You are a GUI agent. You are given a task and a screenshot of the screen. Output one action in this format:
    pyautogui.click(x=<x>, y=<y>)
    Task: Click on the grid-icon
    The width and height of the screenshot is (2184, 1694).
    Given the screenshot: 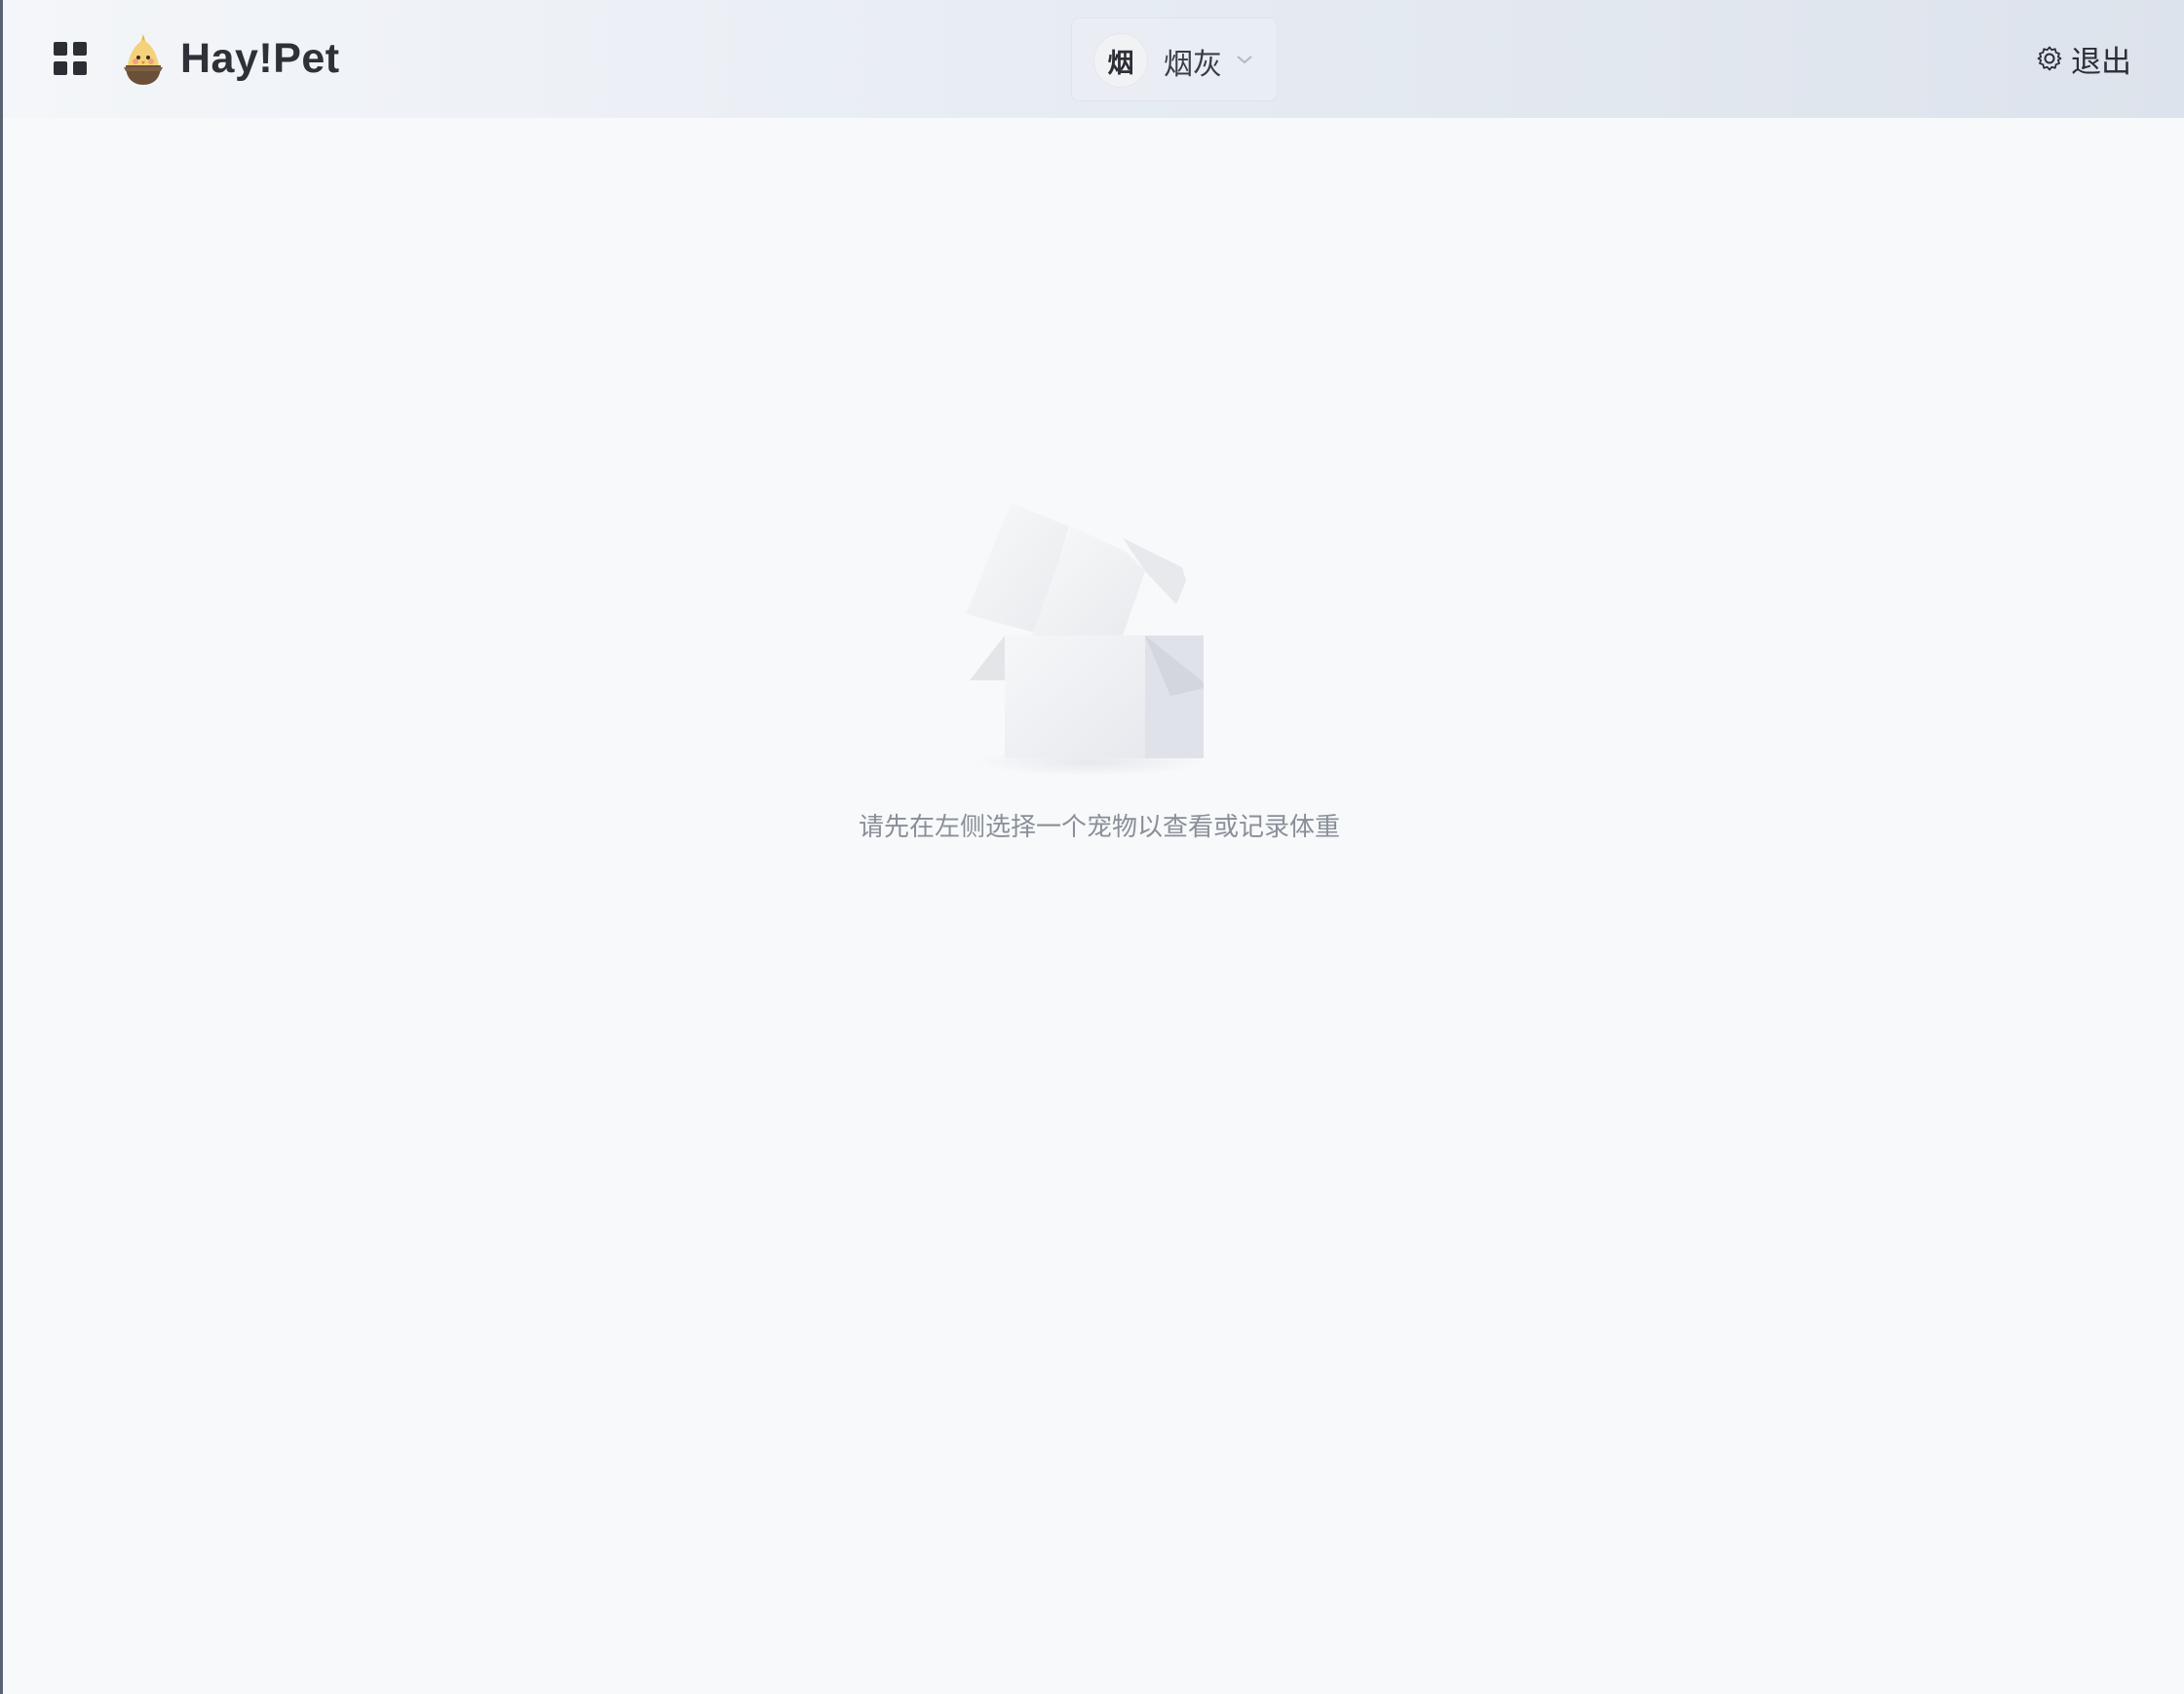 What is the action you would take?
    pyautogui.click(x=70, y=58)
    